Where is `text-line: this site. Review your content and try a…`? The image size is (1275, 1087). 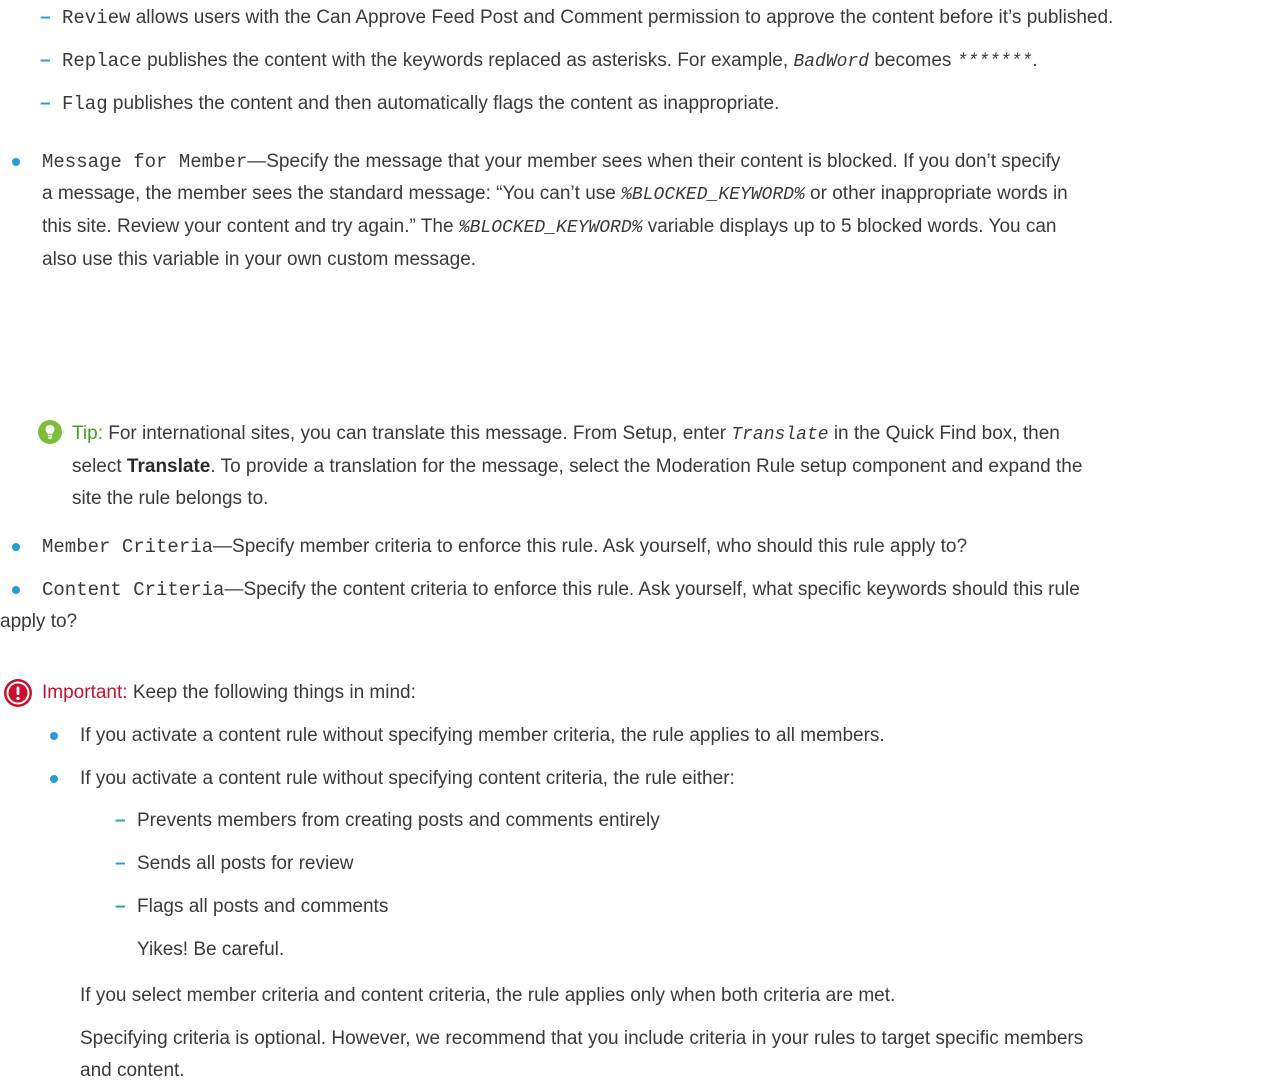 text-line: this site. Review your content and try a… is located at coordinates (654, 227).